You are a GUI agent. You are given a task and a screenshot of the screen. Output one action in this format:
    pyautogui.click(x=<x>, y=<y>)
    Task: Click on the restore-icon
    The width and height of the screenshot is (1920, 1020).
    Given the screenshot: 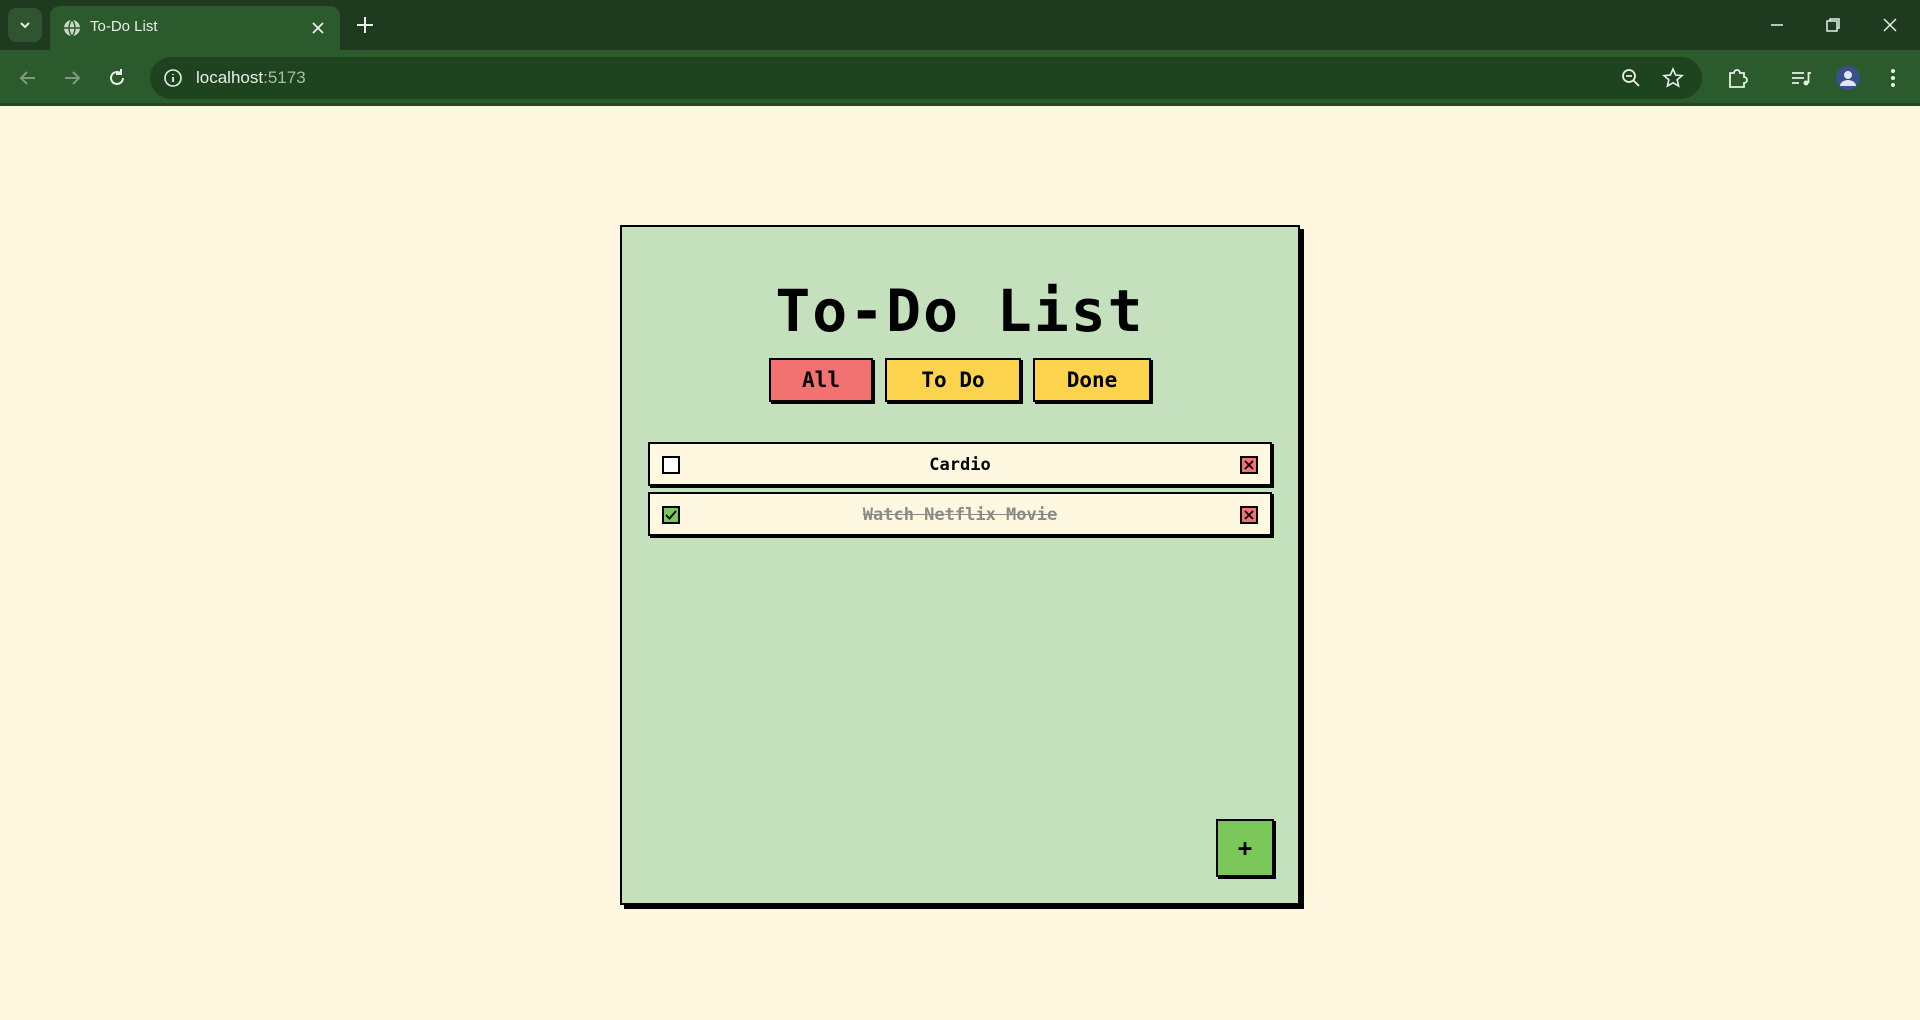 What is the action you would take?
    pyautogui.click(x=1833, y=25)
    